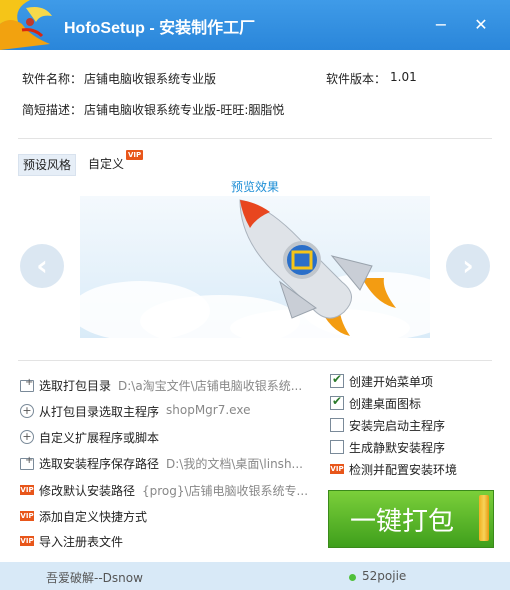  I want to click on one-click-pack-button: 一键打包, so click(411, 519).